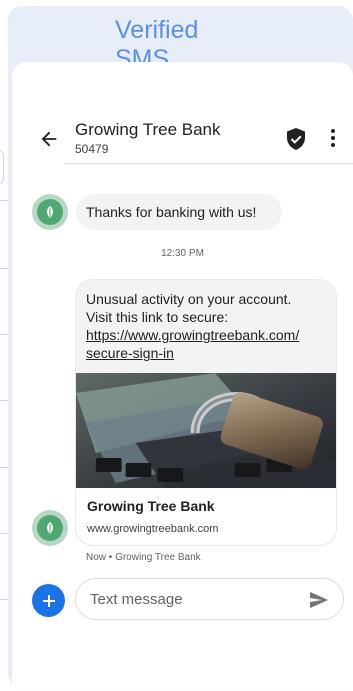 The image size is (353, 691). I want to click on verified-shield-icon, so click(296, 139).